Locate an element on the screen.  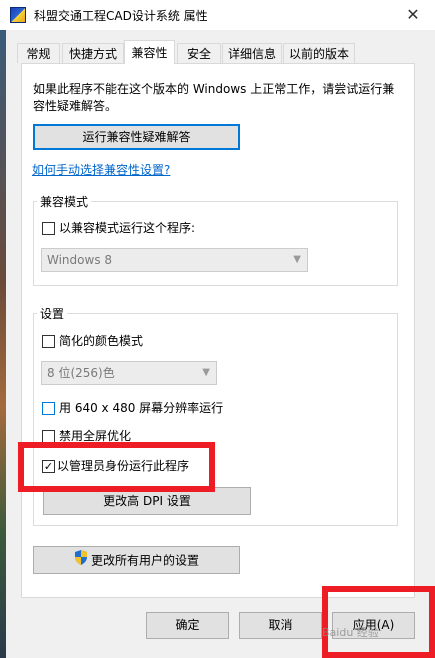
tab-security: 安全 is located at coordinates (199, 53).